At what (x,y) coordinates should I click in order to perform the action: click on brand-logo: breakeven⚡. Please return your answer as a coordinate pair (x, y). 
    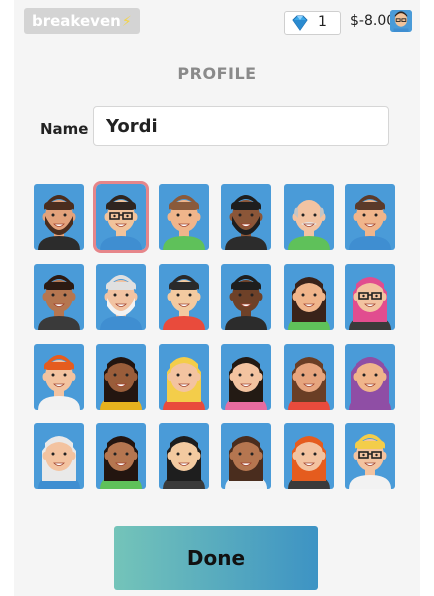
    Looking at the image, I should click on (82, 21).